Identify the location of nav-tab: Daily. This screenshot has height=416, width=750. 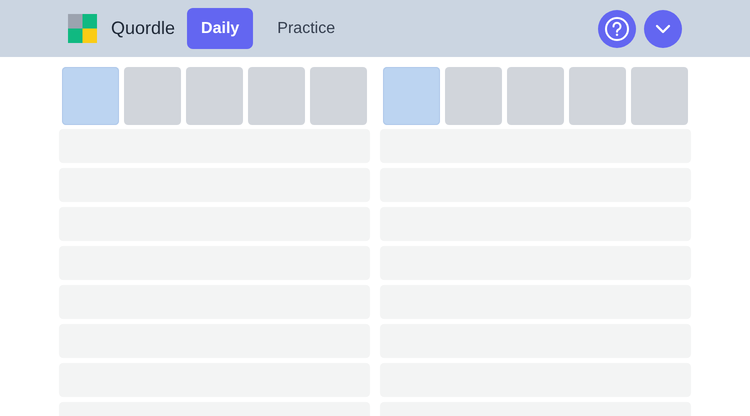
(220, 28).